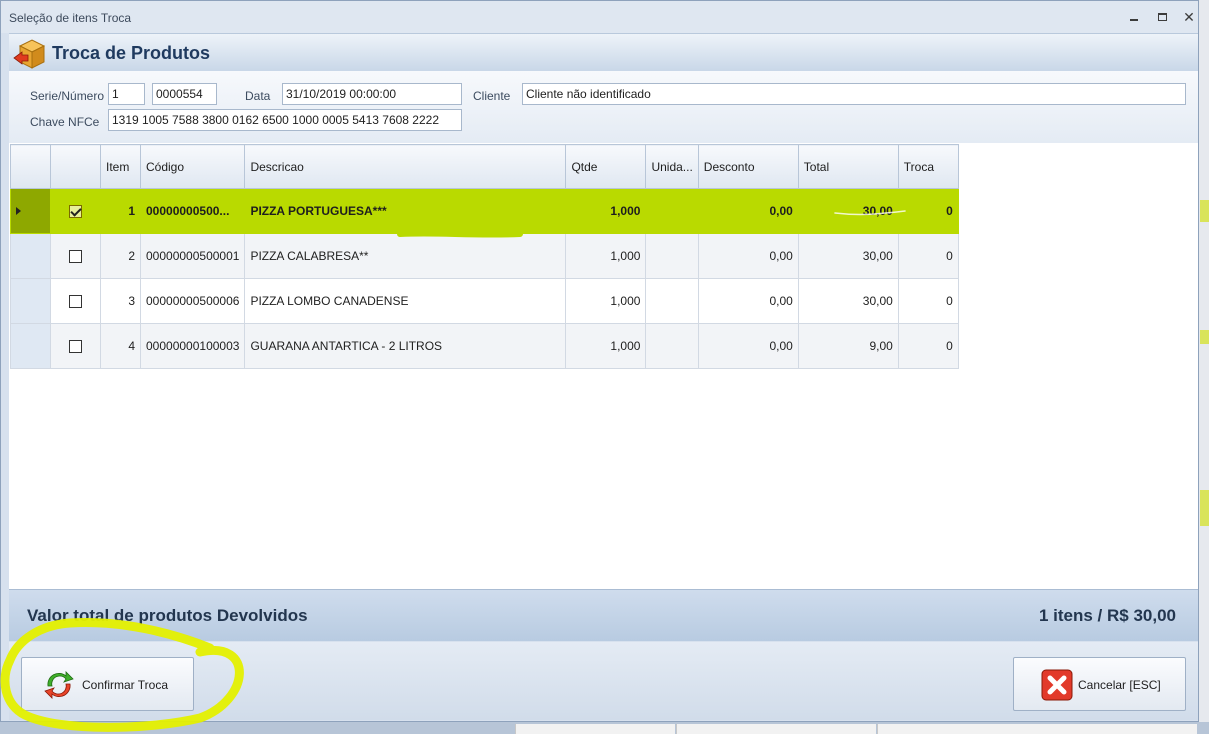  I want to click on close-button: ✕, so click(1189, 17).